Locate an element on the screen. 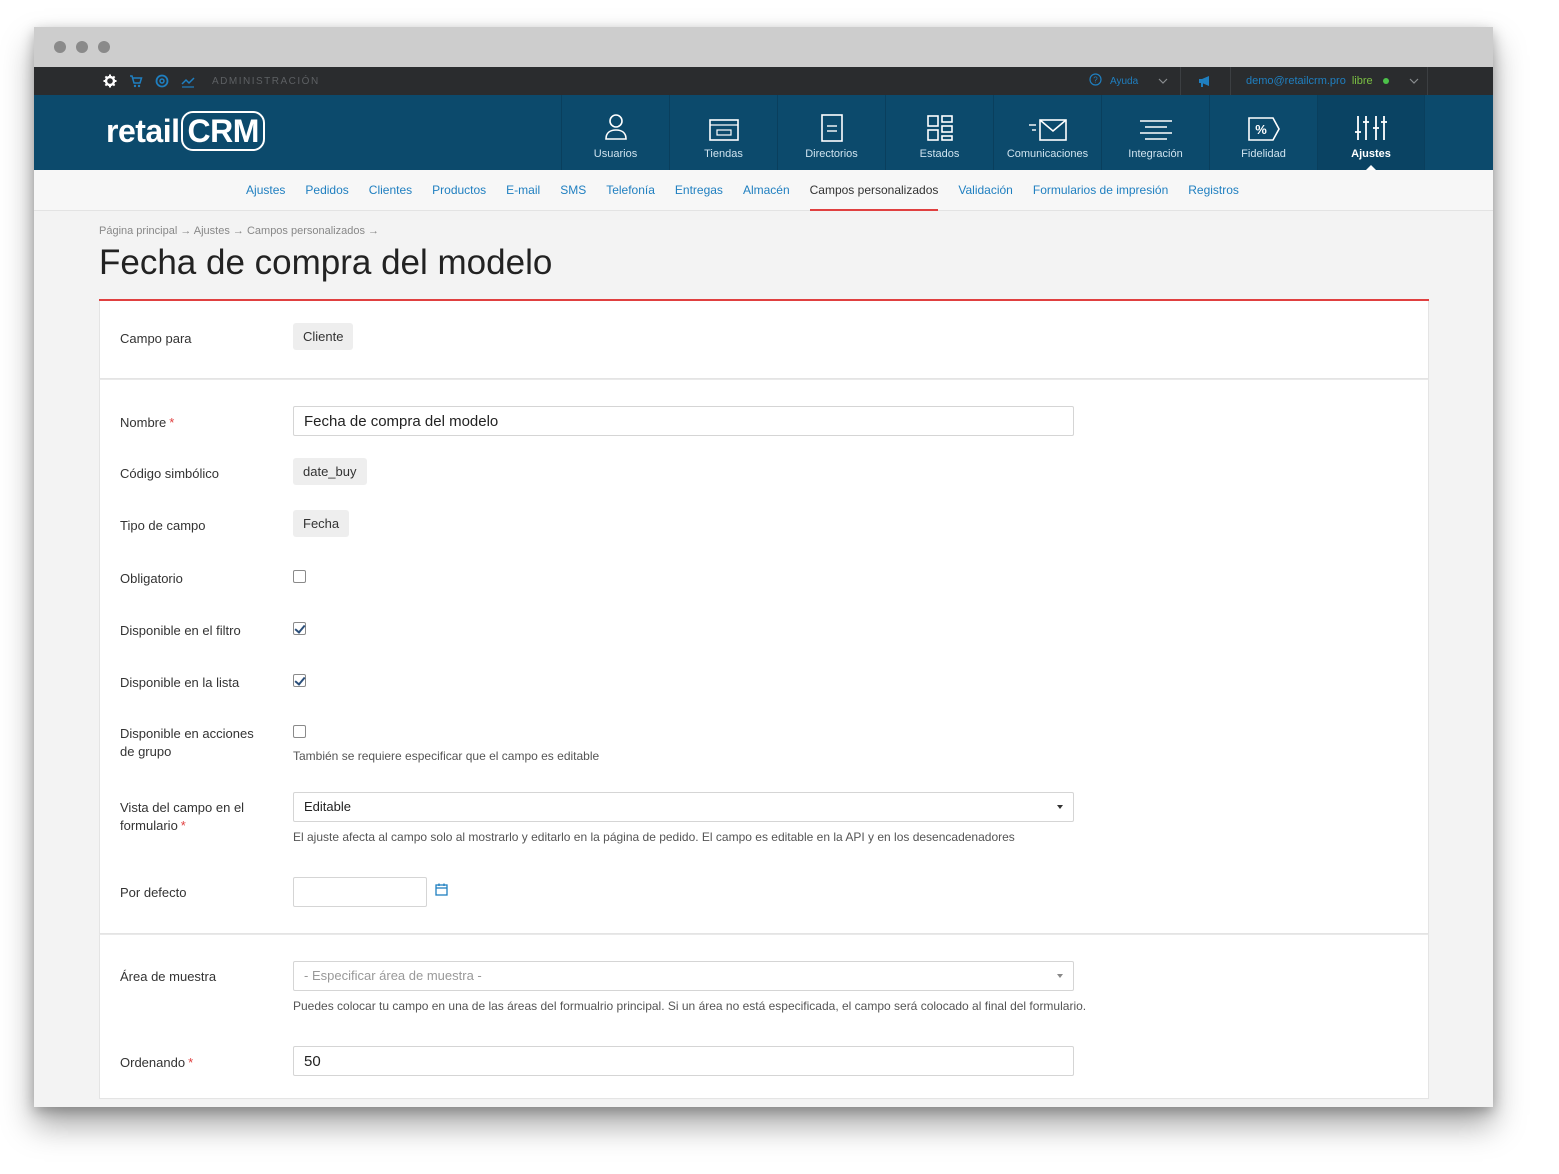 This screenshot has width=1559, height=1174. subnav-ajustes: Ajustes is located at coordinates (265, 190).